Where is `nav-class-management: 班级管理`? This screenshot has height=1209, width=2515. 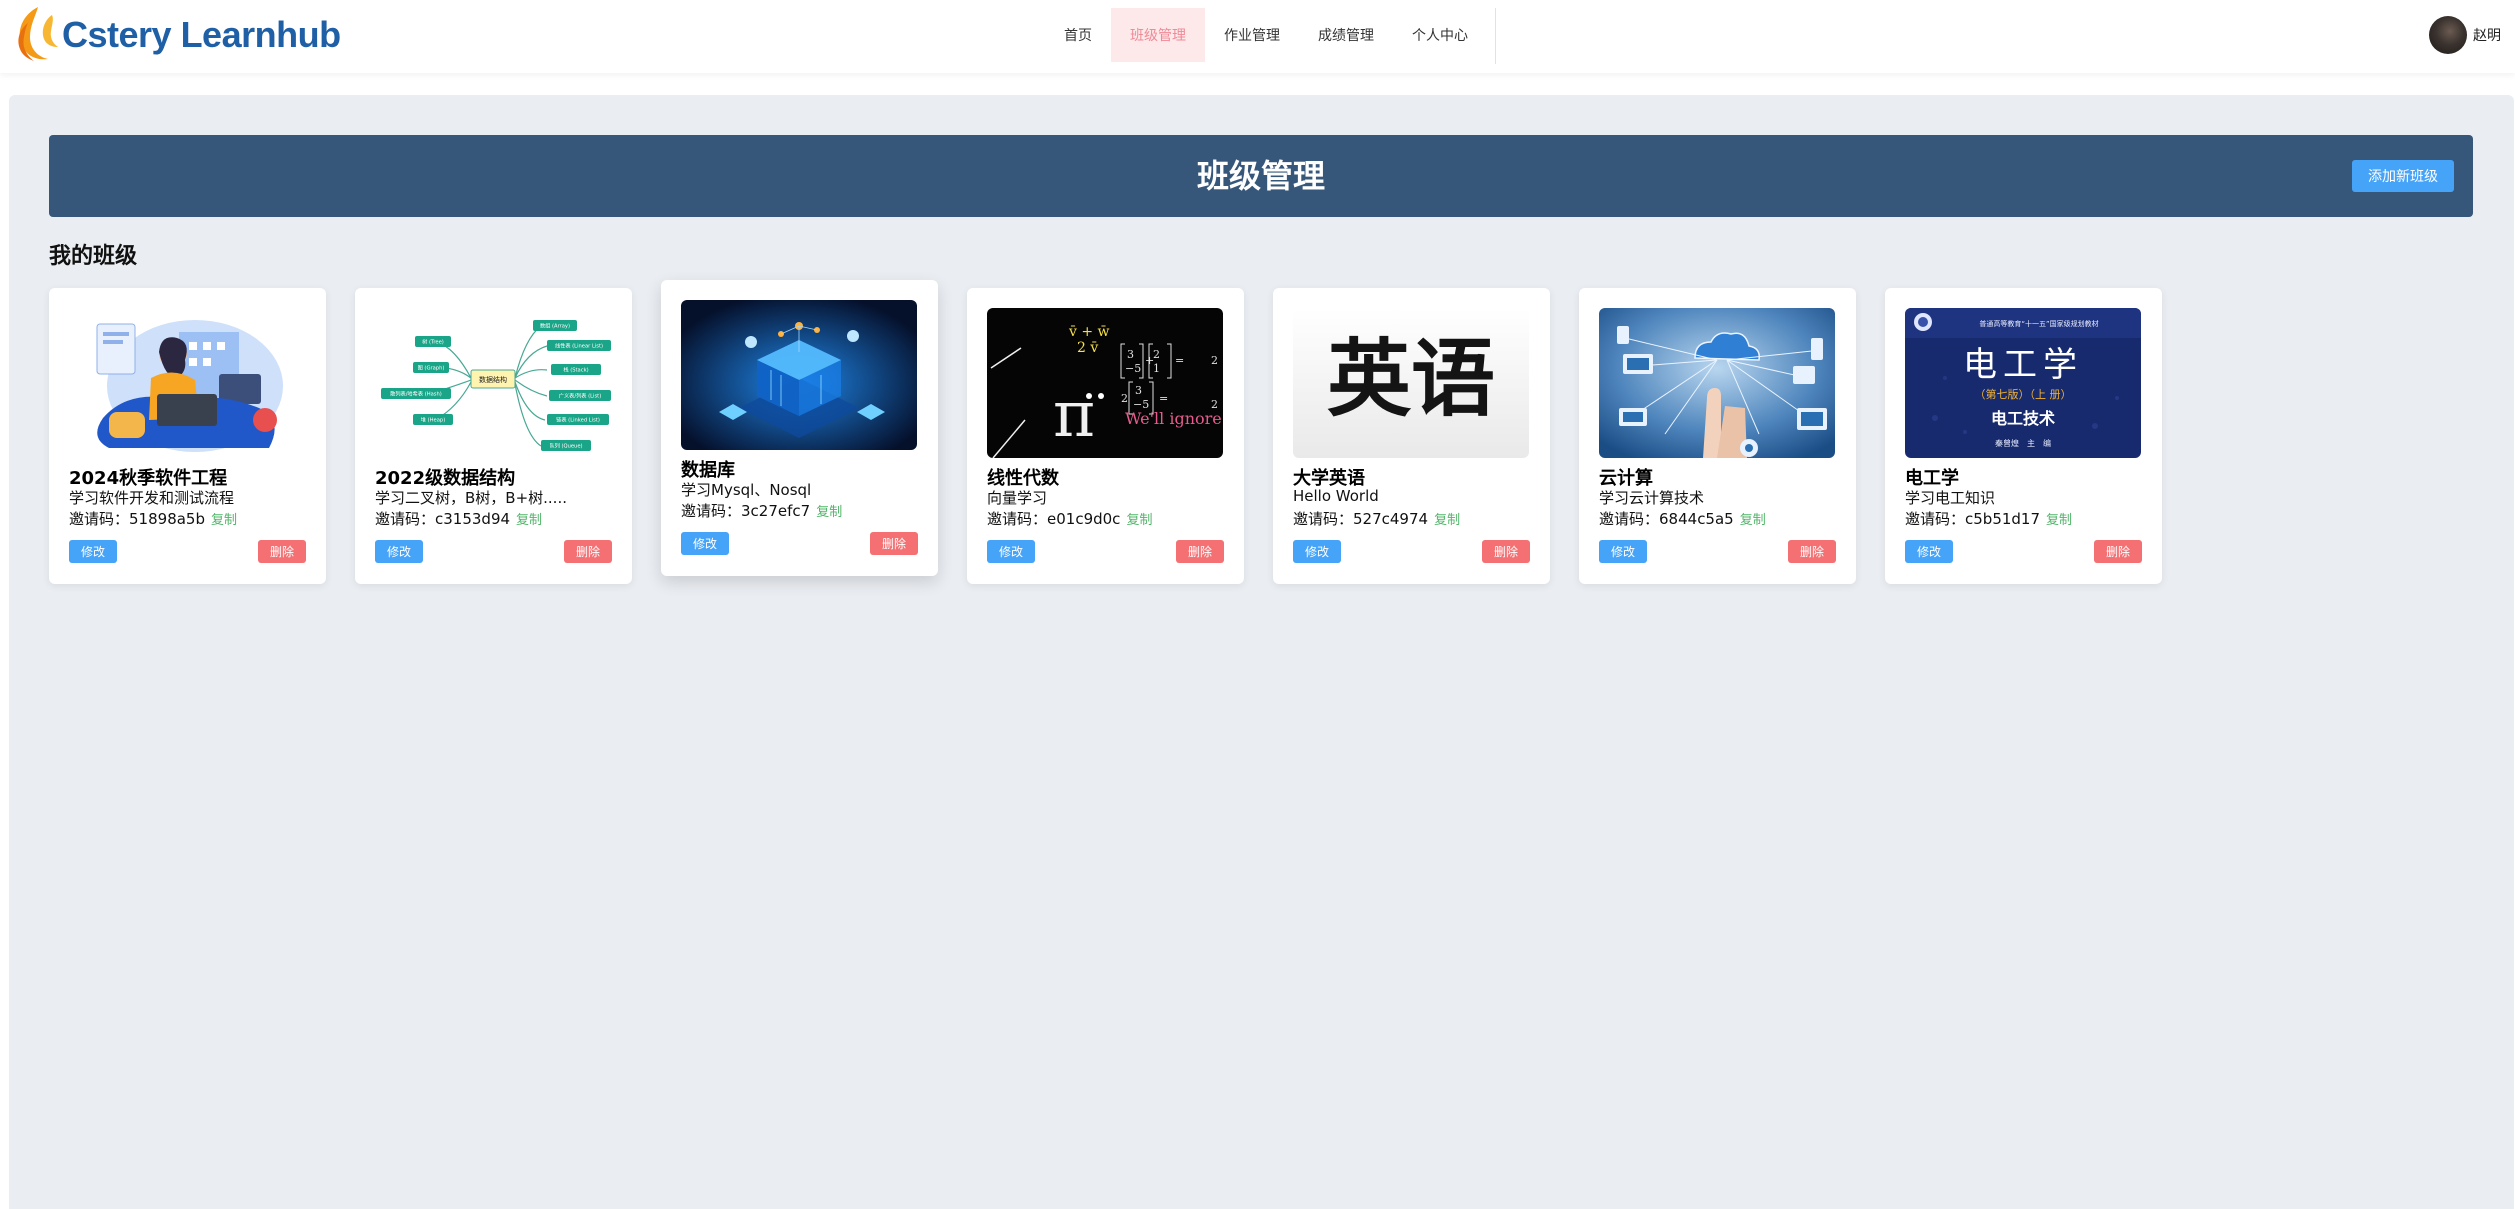 nav-class-management: 班级管理 is located at coordinates (1158, 35).